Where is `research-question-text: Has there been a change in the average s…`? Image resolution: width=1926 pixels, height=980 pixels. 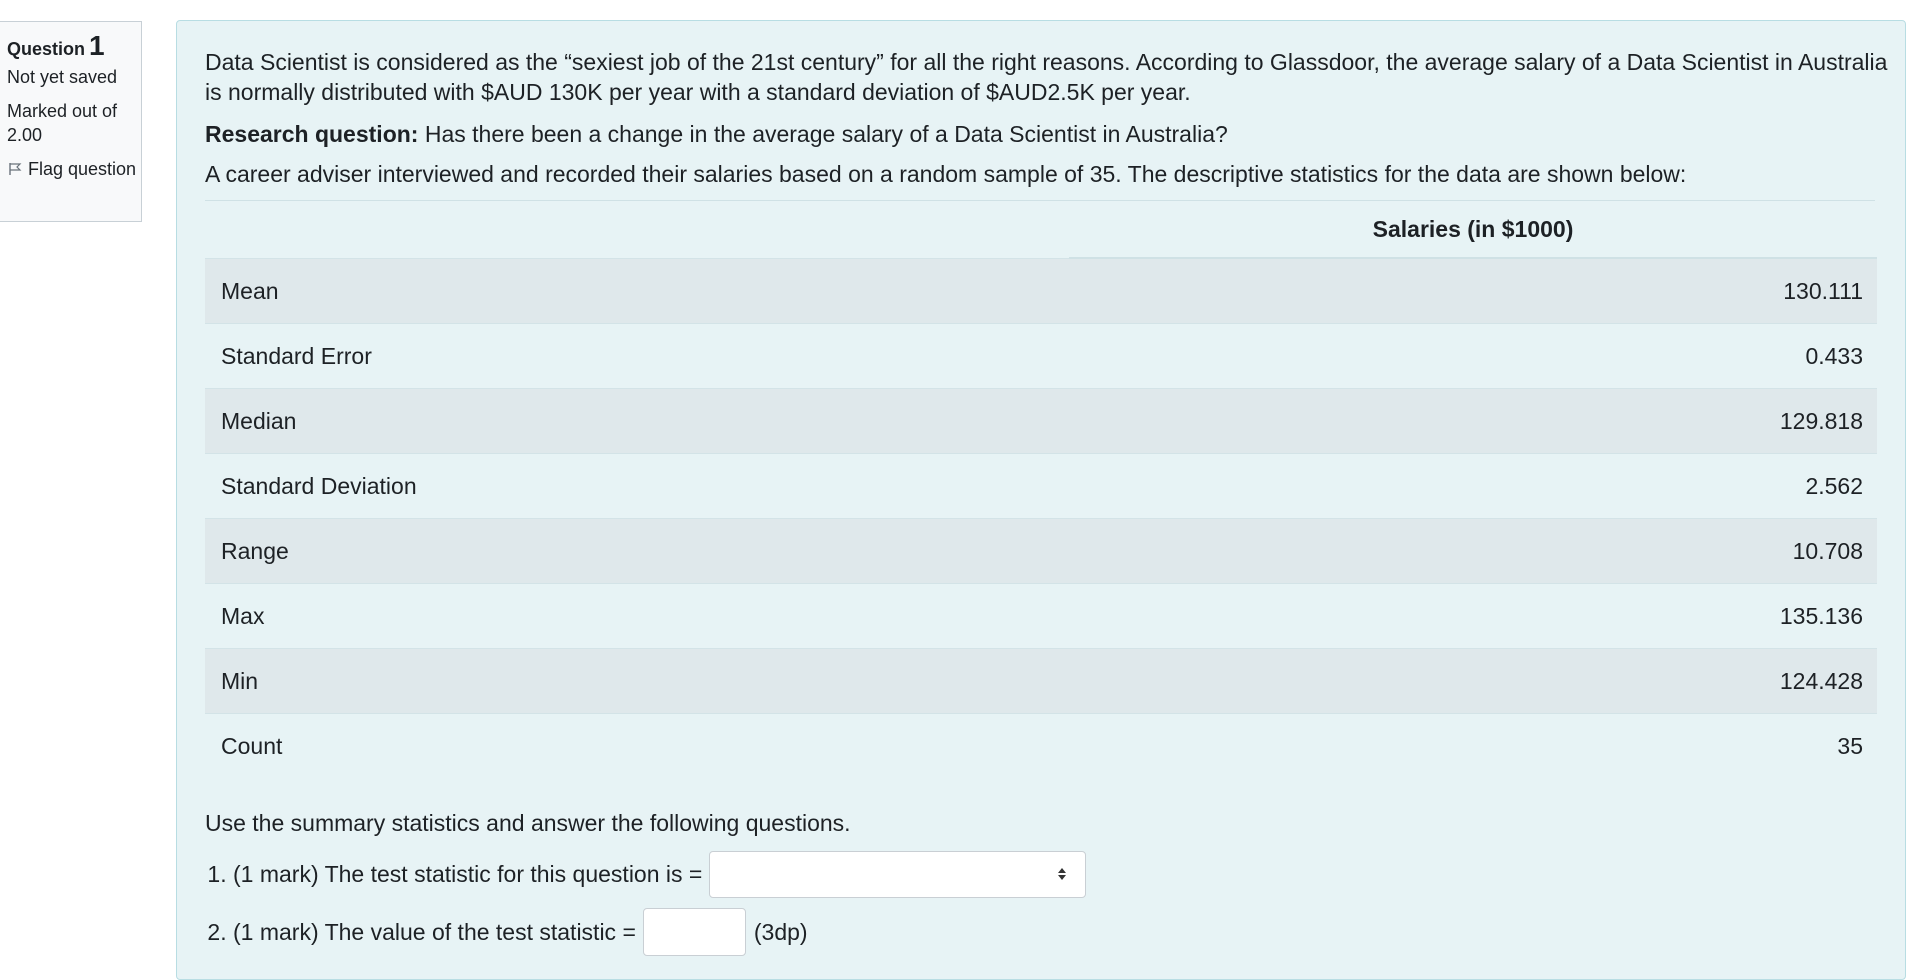 research-question-text: Has there been a change in the average s… is located at coordinates (823, 134).